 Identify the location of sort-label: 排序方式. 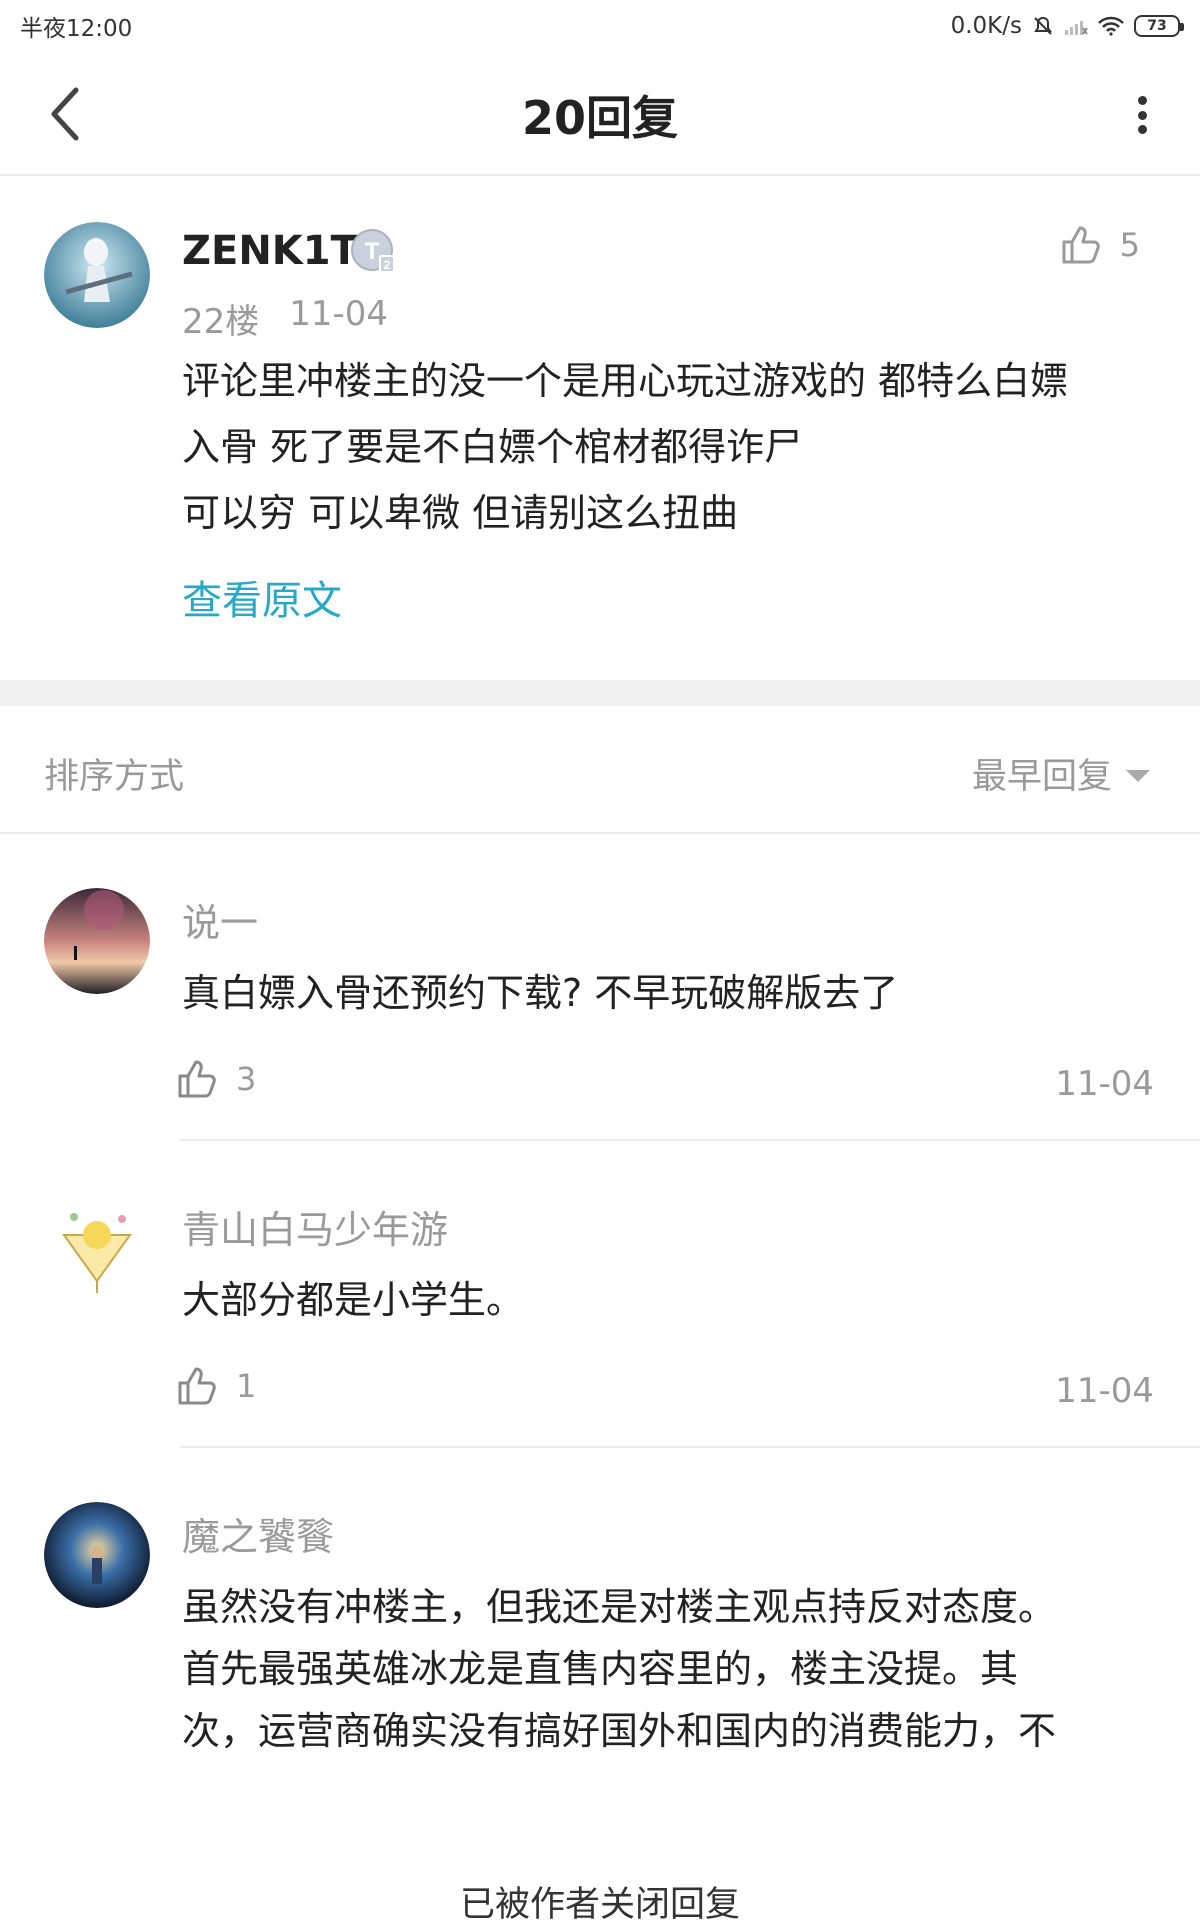
(114, 777).